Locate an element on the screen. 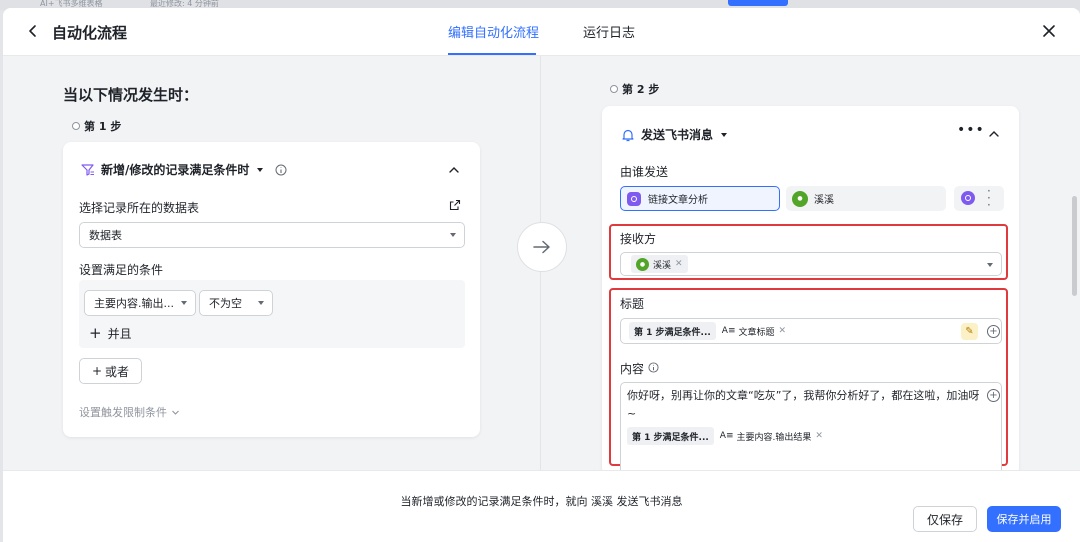 The width and height of the screenshot is (1080, 542). arrow-right-icon is located at coordinates (541, 247).